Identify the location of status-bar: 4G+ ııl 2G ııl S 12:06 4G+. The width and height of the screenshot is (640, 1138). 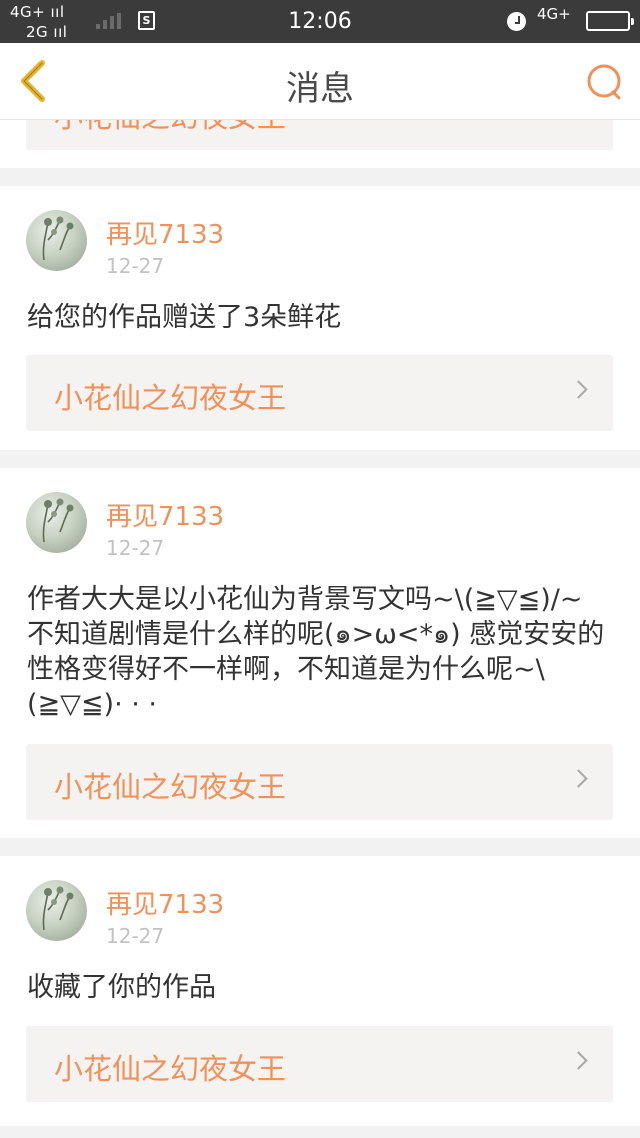
(320, 21).